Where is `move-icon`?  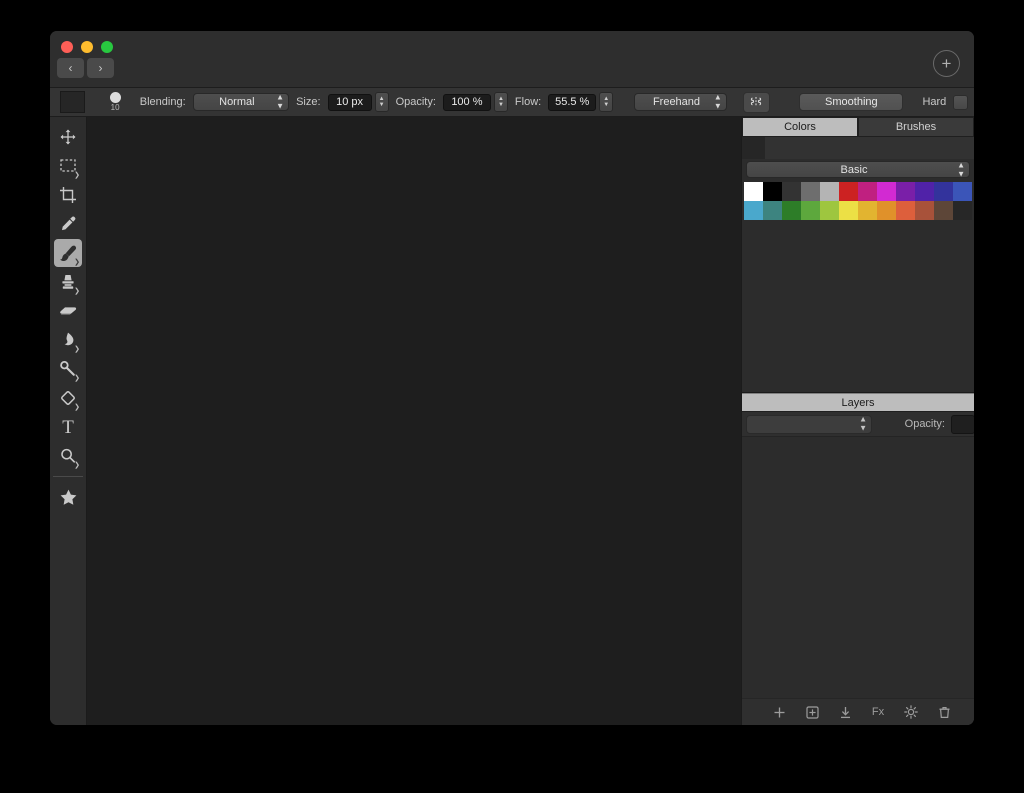 move-icon is located at coordinates (68, 137).